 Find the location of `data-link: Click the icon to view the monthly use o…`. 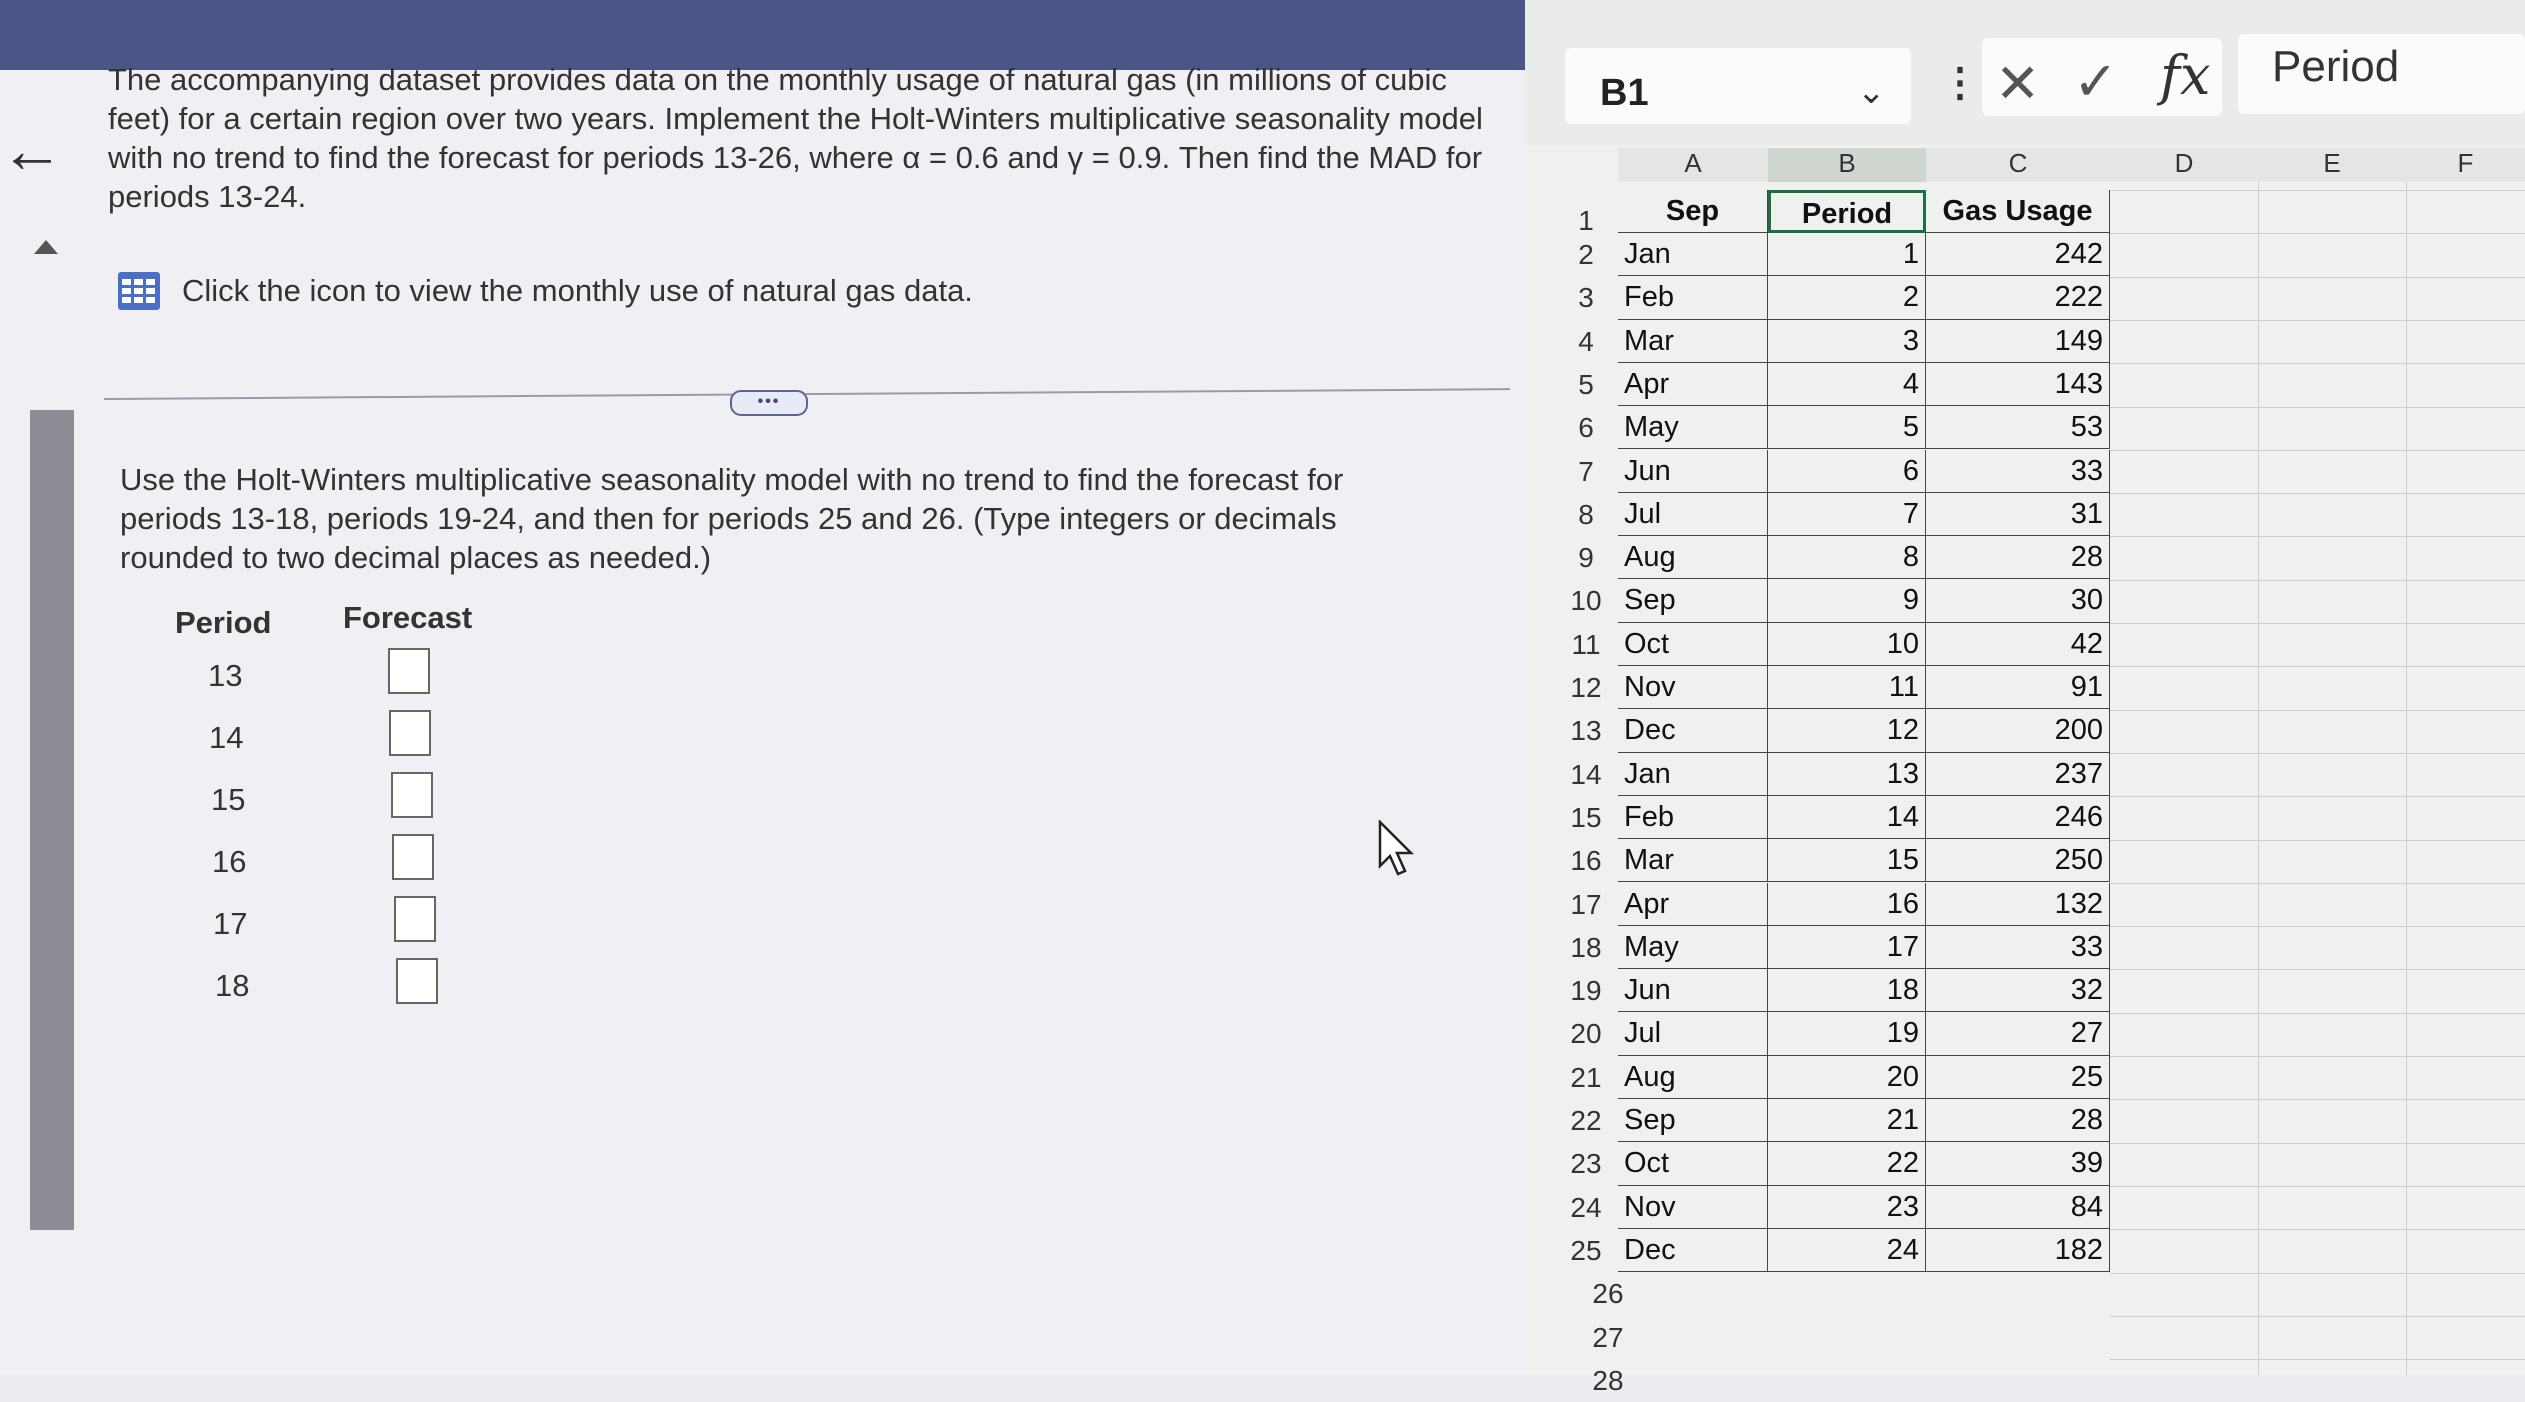

data-link: Click the icon to view the monthly use o… is located at coordinates (545, 291).